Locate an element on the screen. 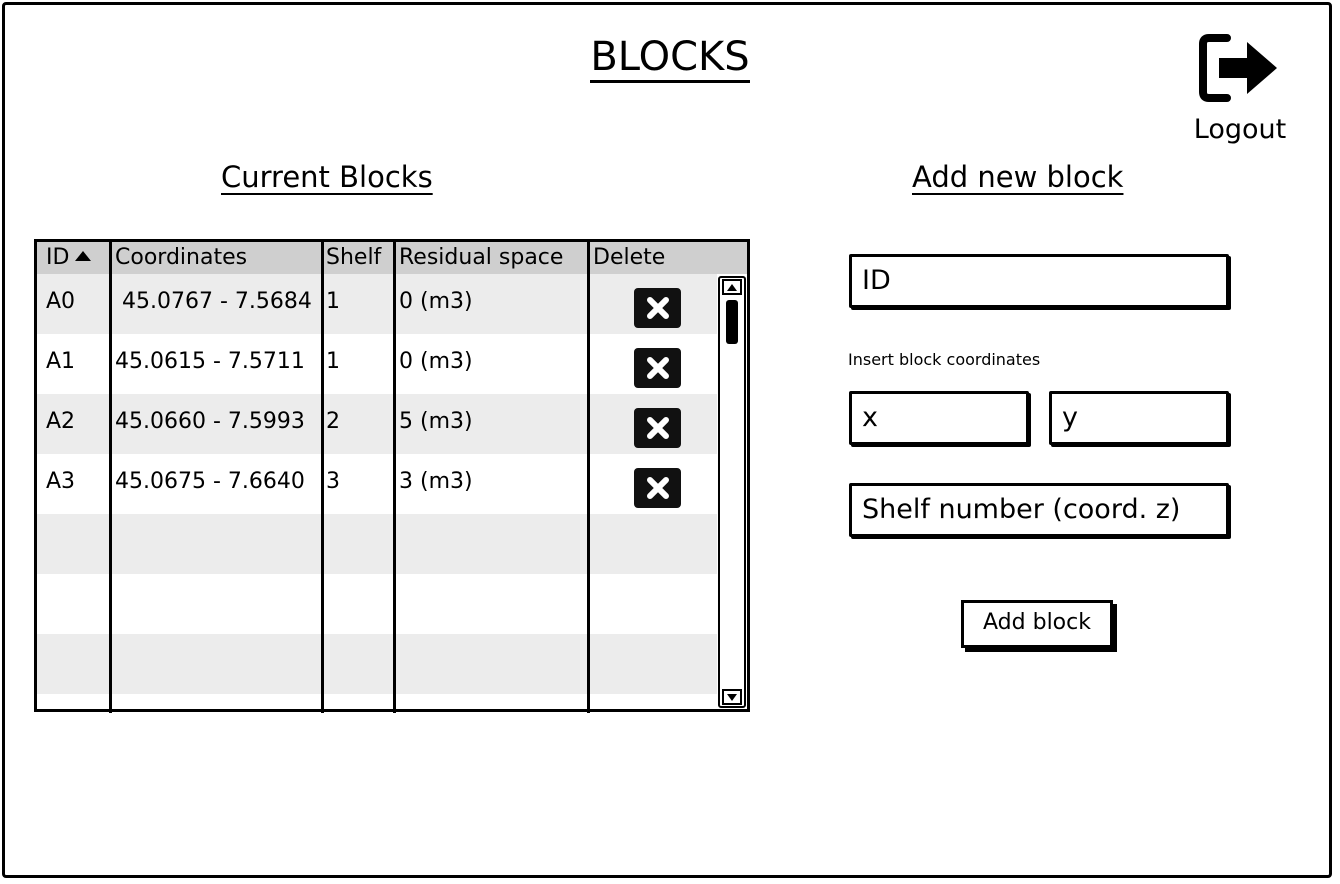  logout-icon is located at coordinates (1238, 68).